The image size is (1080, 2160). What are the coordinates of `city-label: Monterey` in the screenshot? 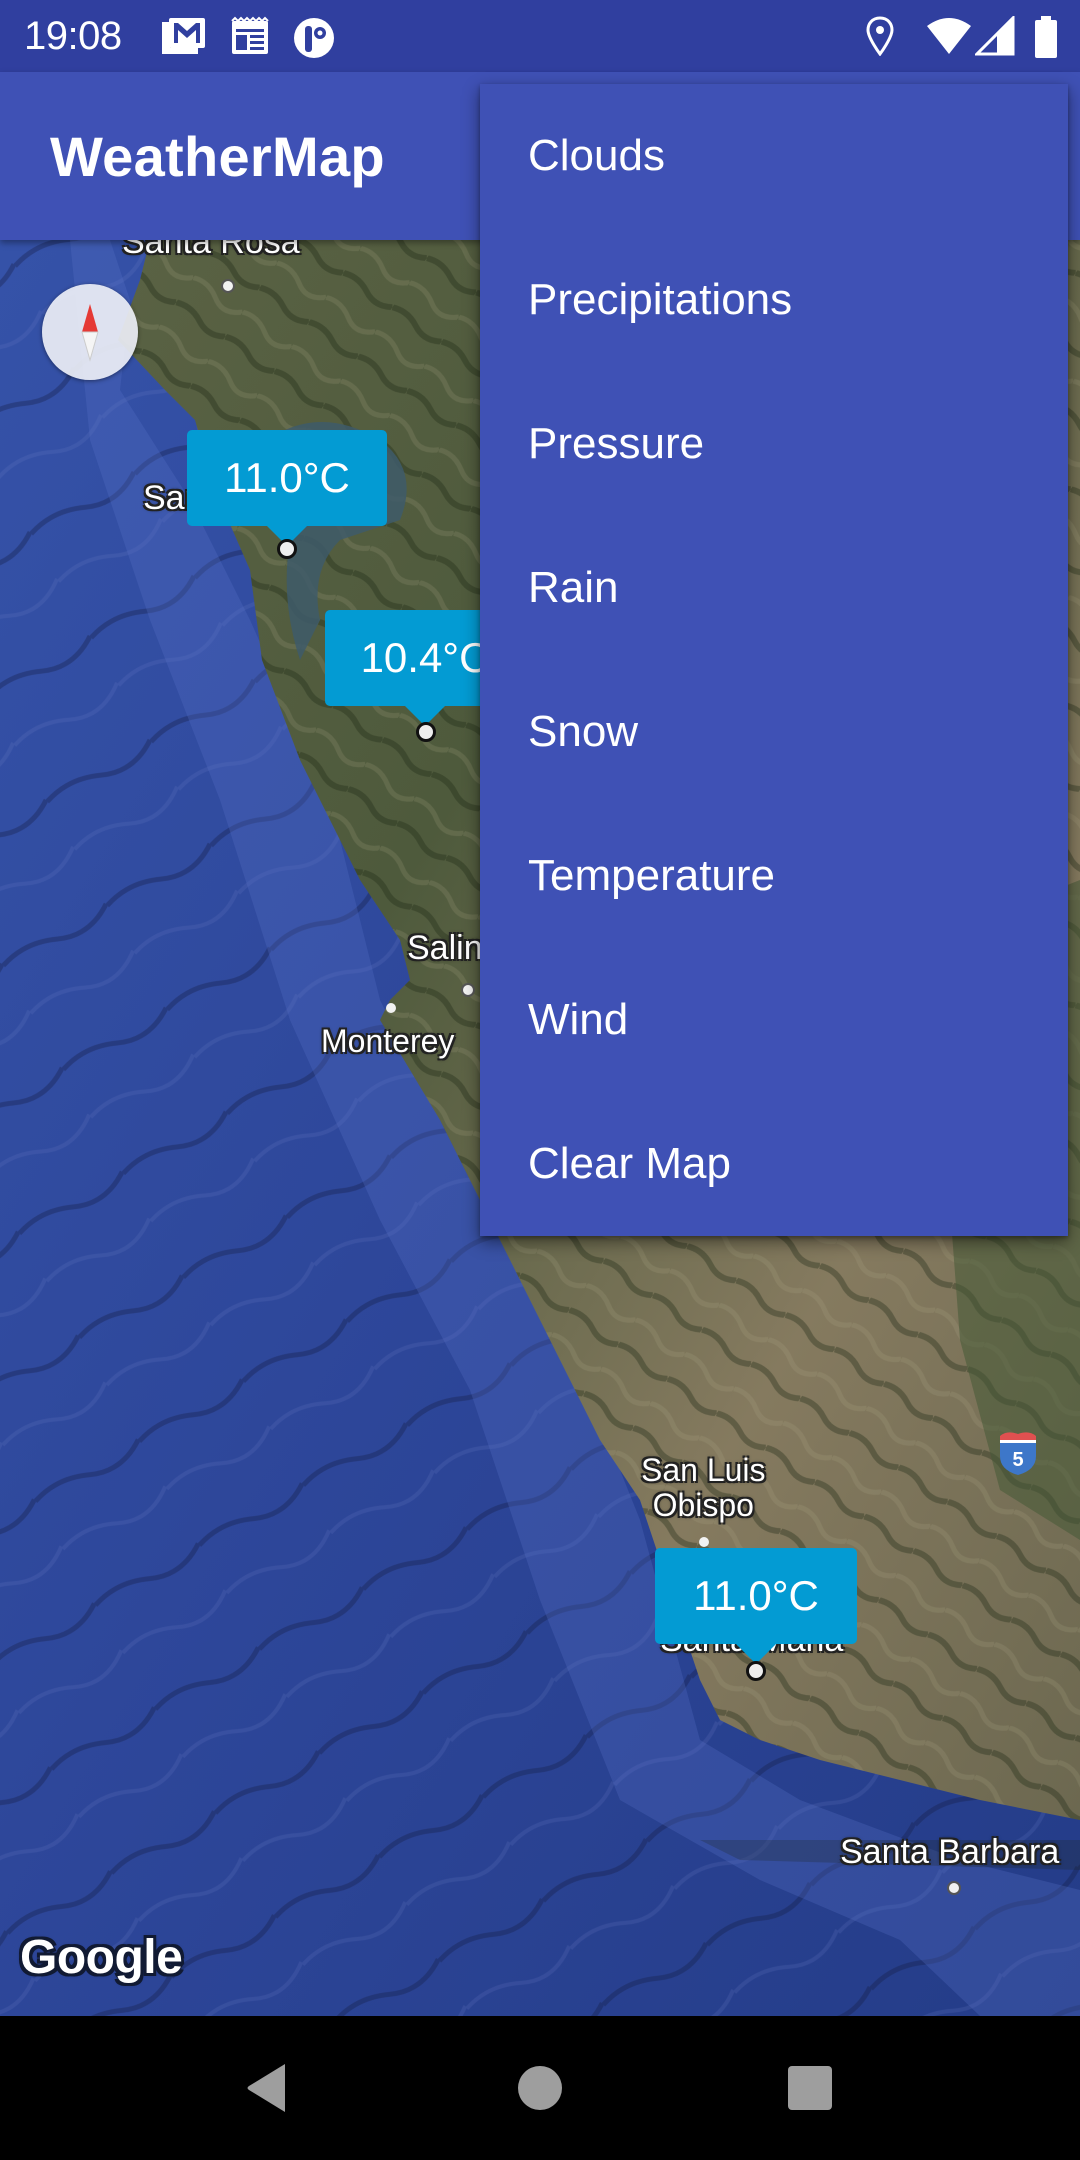 It's located at (388, 1041).